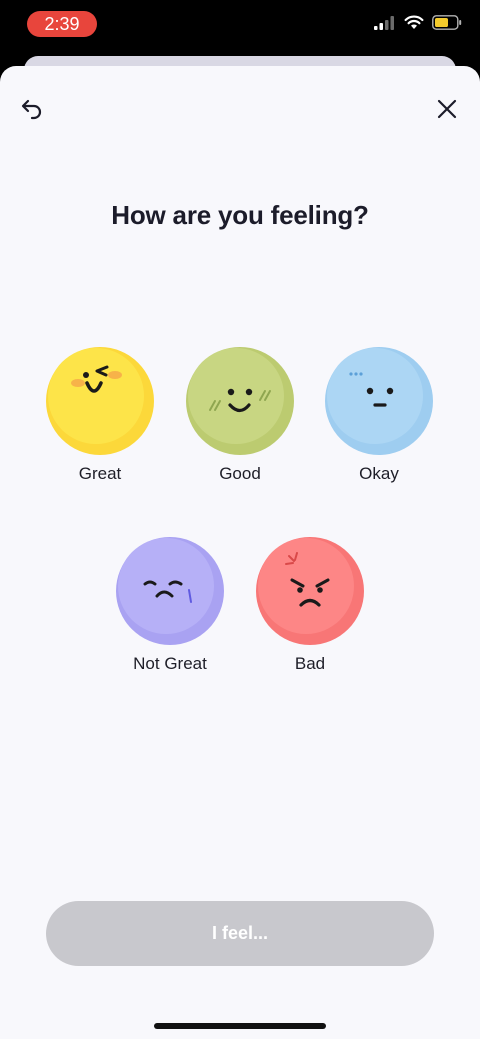  What do you see at coordinates (310, 663) in the screenshot?
I see `mood-label-bad: Bad` at bounding box center [310, 663].